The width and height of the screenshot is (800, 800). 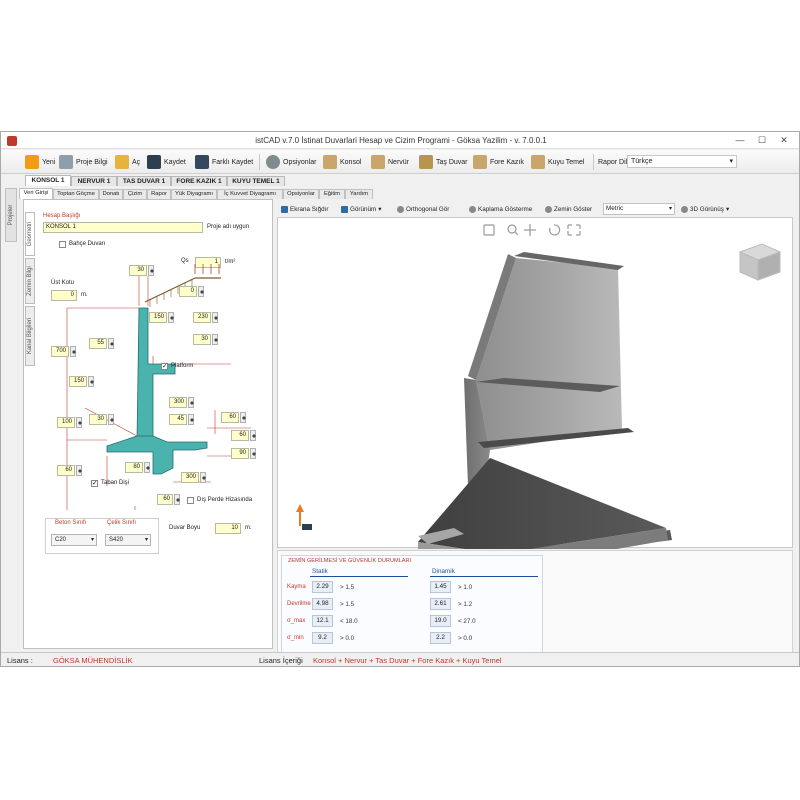 I want to click on konsol-button: Konsol, so click(x=342, y=162).